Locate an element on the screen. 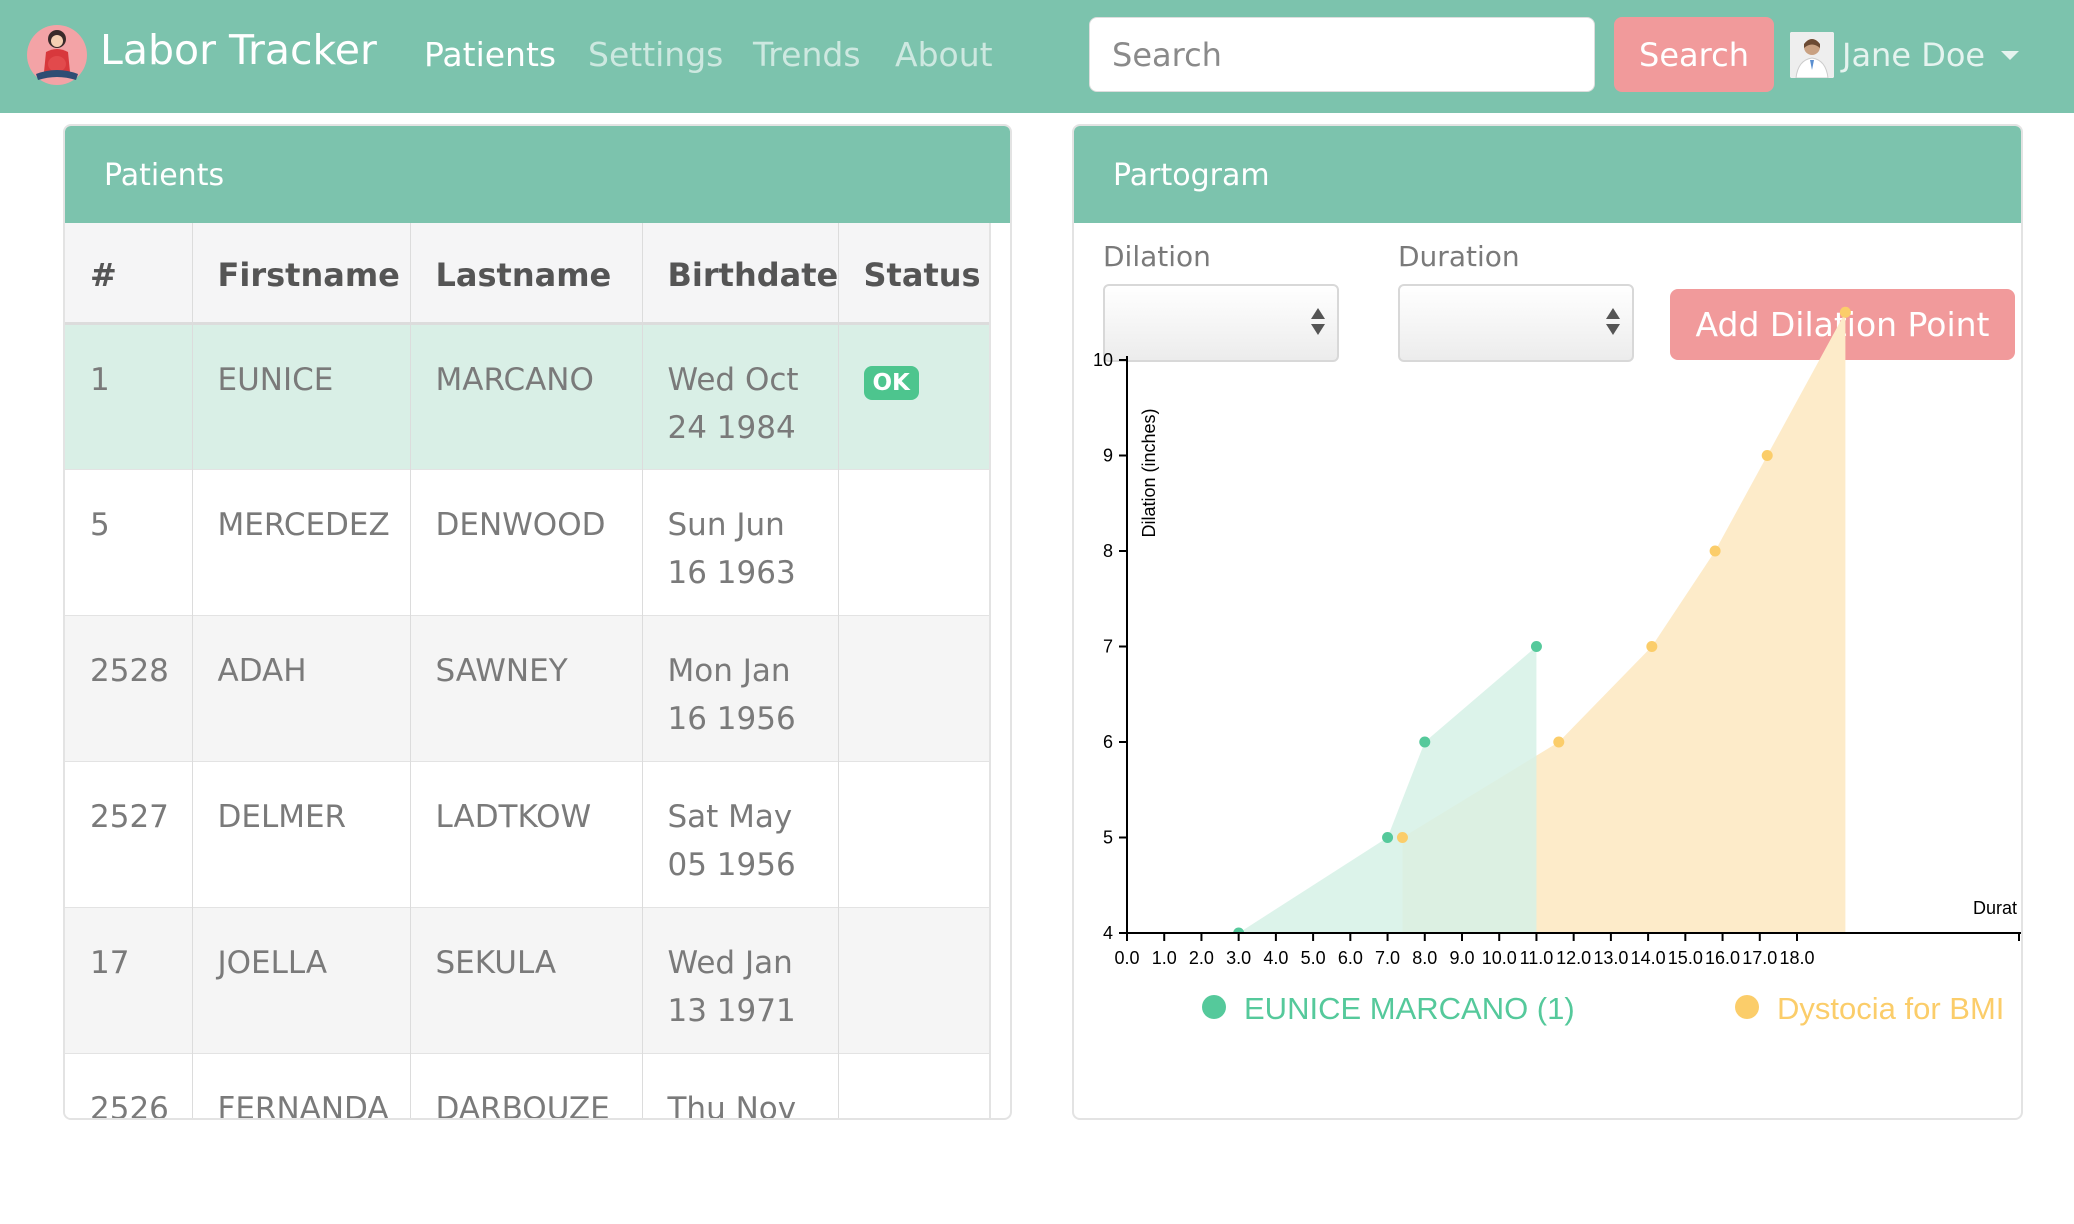 This screenshot has width=2074, height=1224. table-row: 2527 DELMER LADTKOW Sat May 05 1956 is located at coordinates (527, 834).